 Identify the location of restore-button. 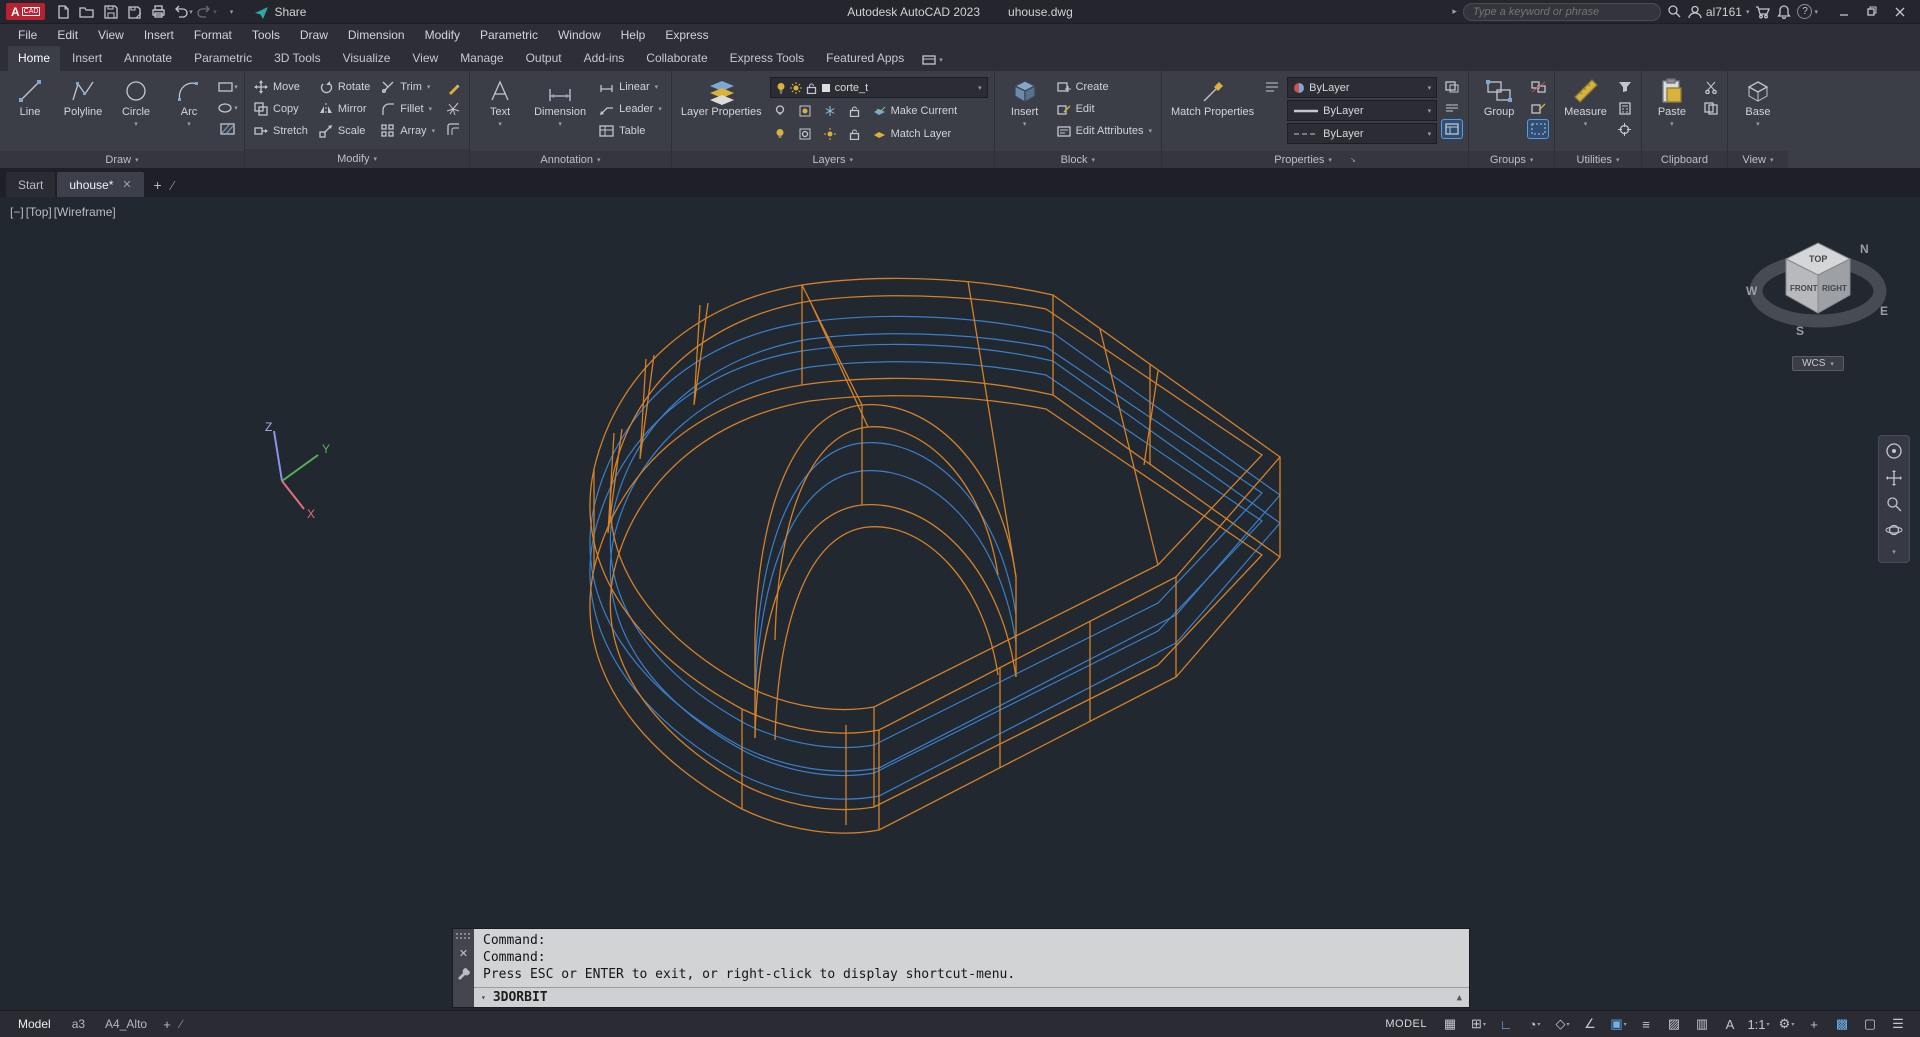
(1872, 11).